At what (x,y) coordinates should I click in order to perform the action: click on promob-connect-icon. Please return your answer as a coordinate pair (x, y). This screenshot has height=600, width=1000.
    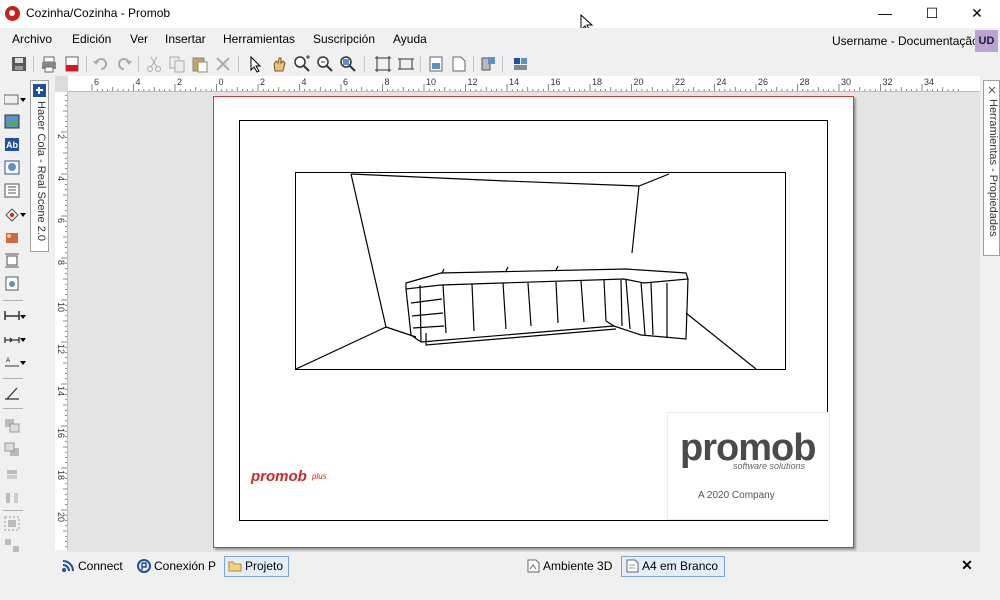
    Looking at the image, I should click on (144, 566).